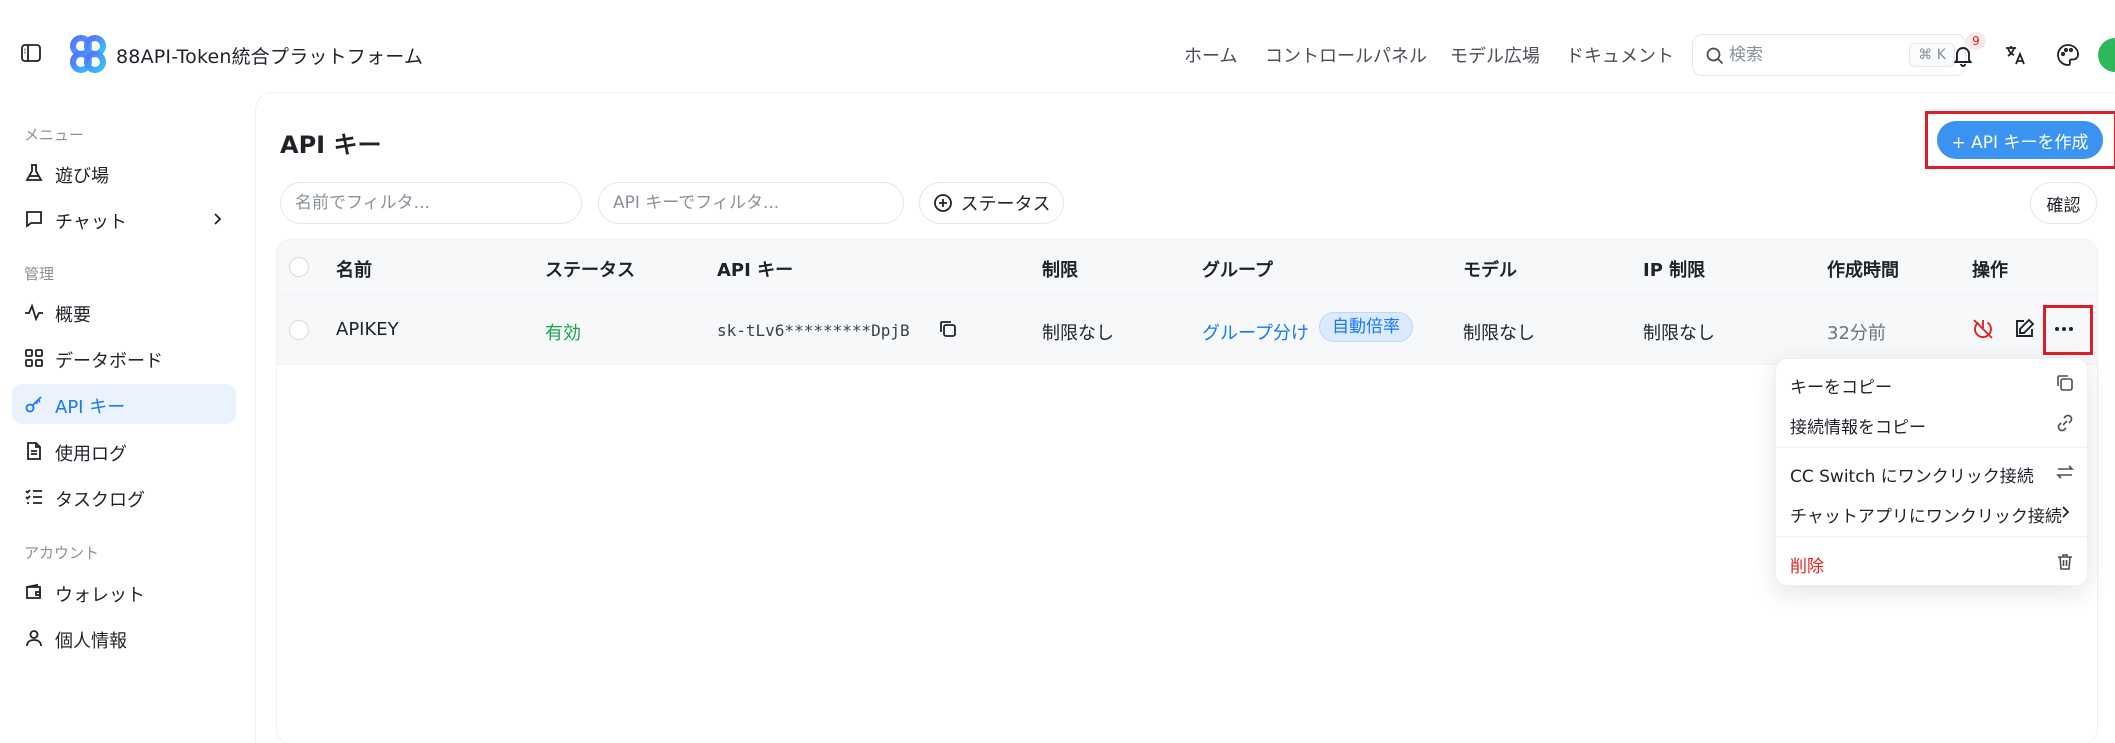 The height and width of the screenshot is (743, 2115). I want to click on column-name: 名前, so click(354, 270).